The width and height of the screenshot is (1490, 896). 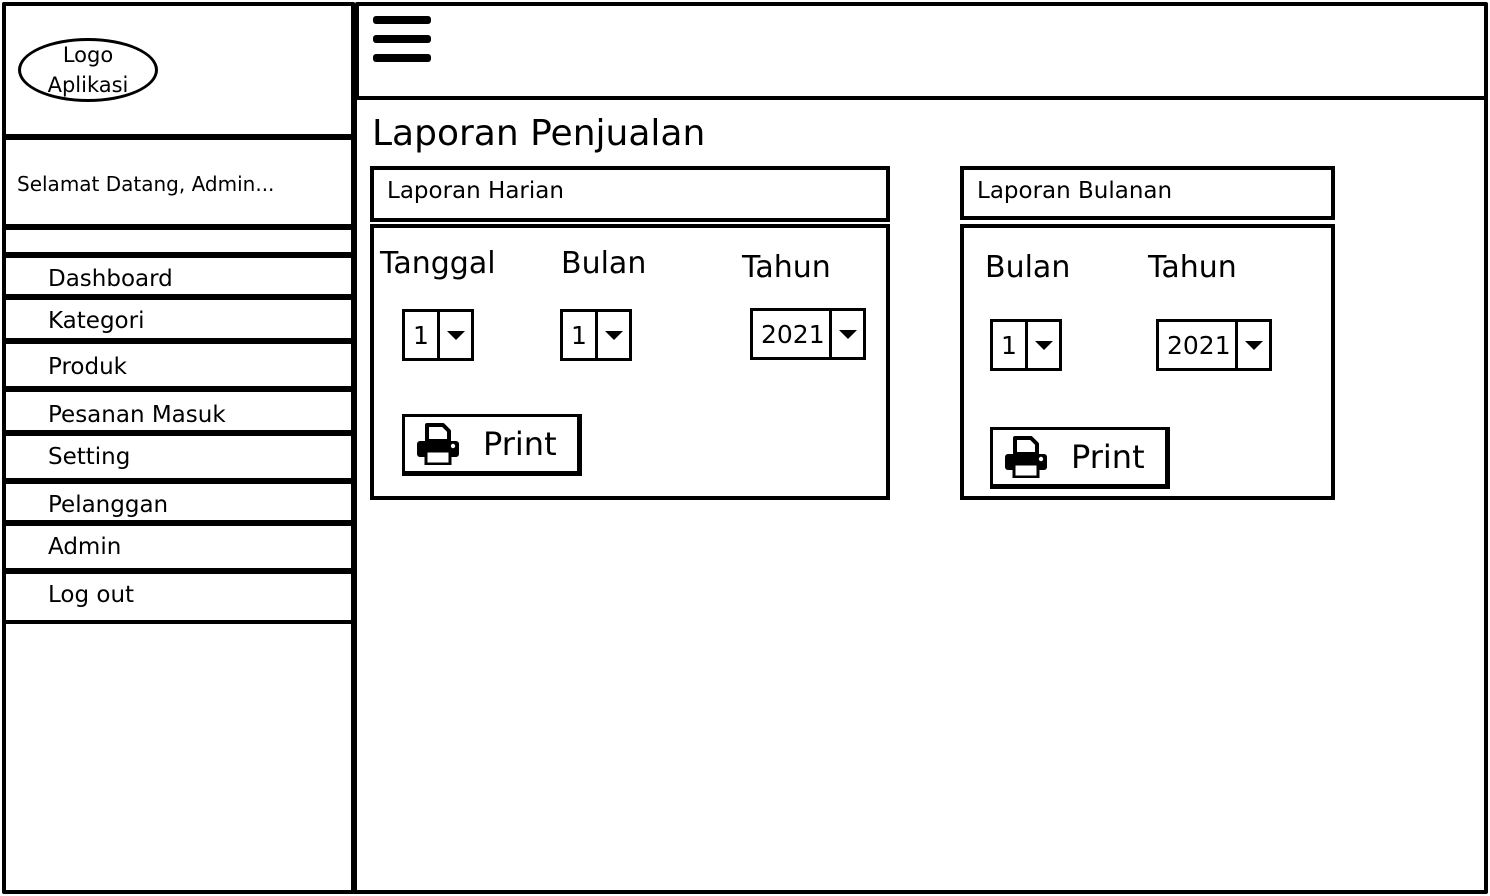 What do you see at coordinates (475, 191) in the screenshot?
I see `daily-report-title: Laporan Harian` at bounding box center [475, 191].